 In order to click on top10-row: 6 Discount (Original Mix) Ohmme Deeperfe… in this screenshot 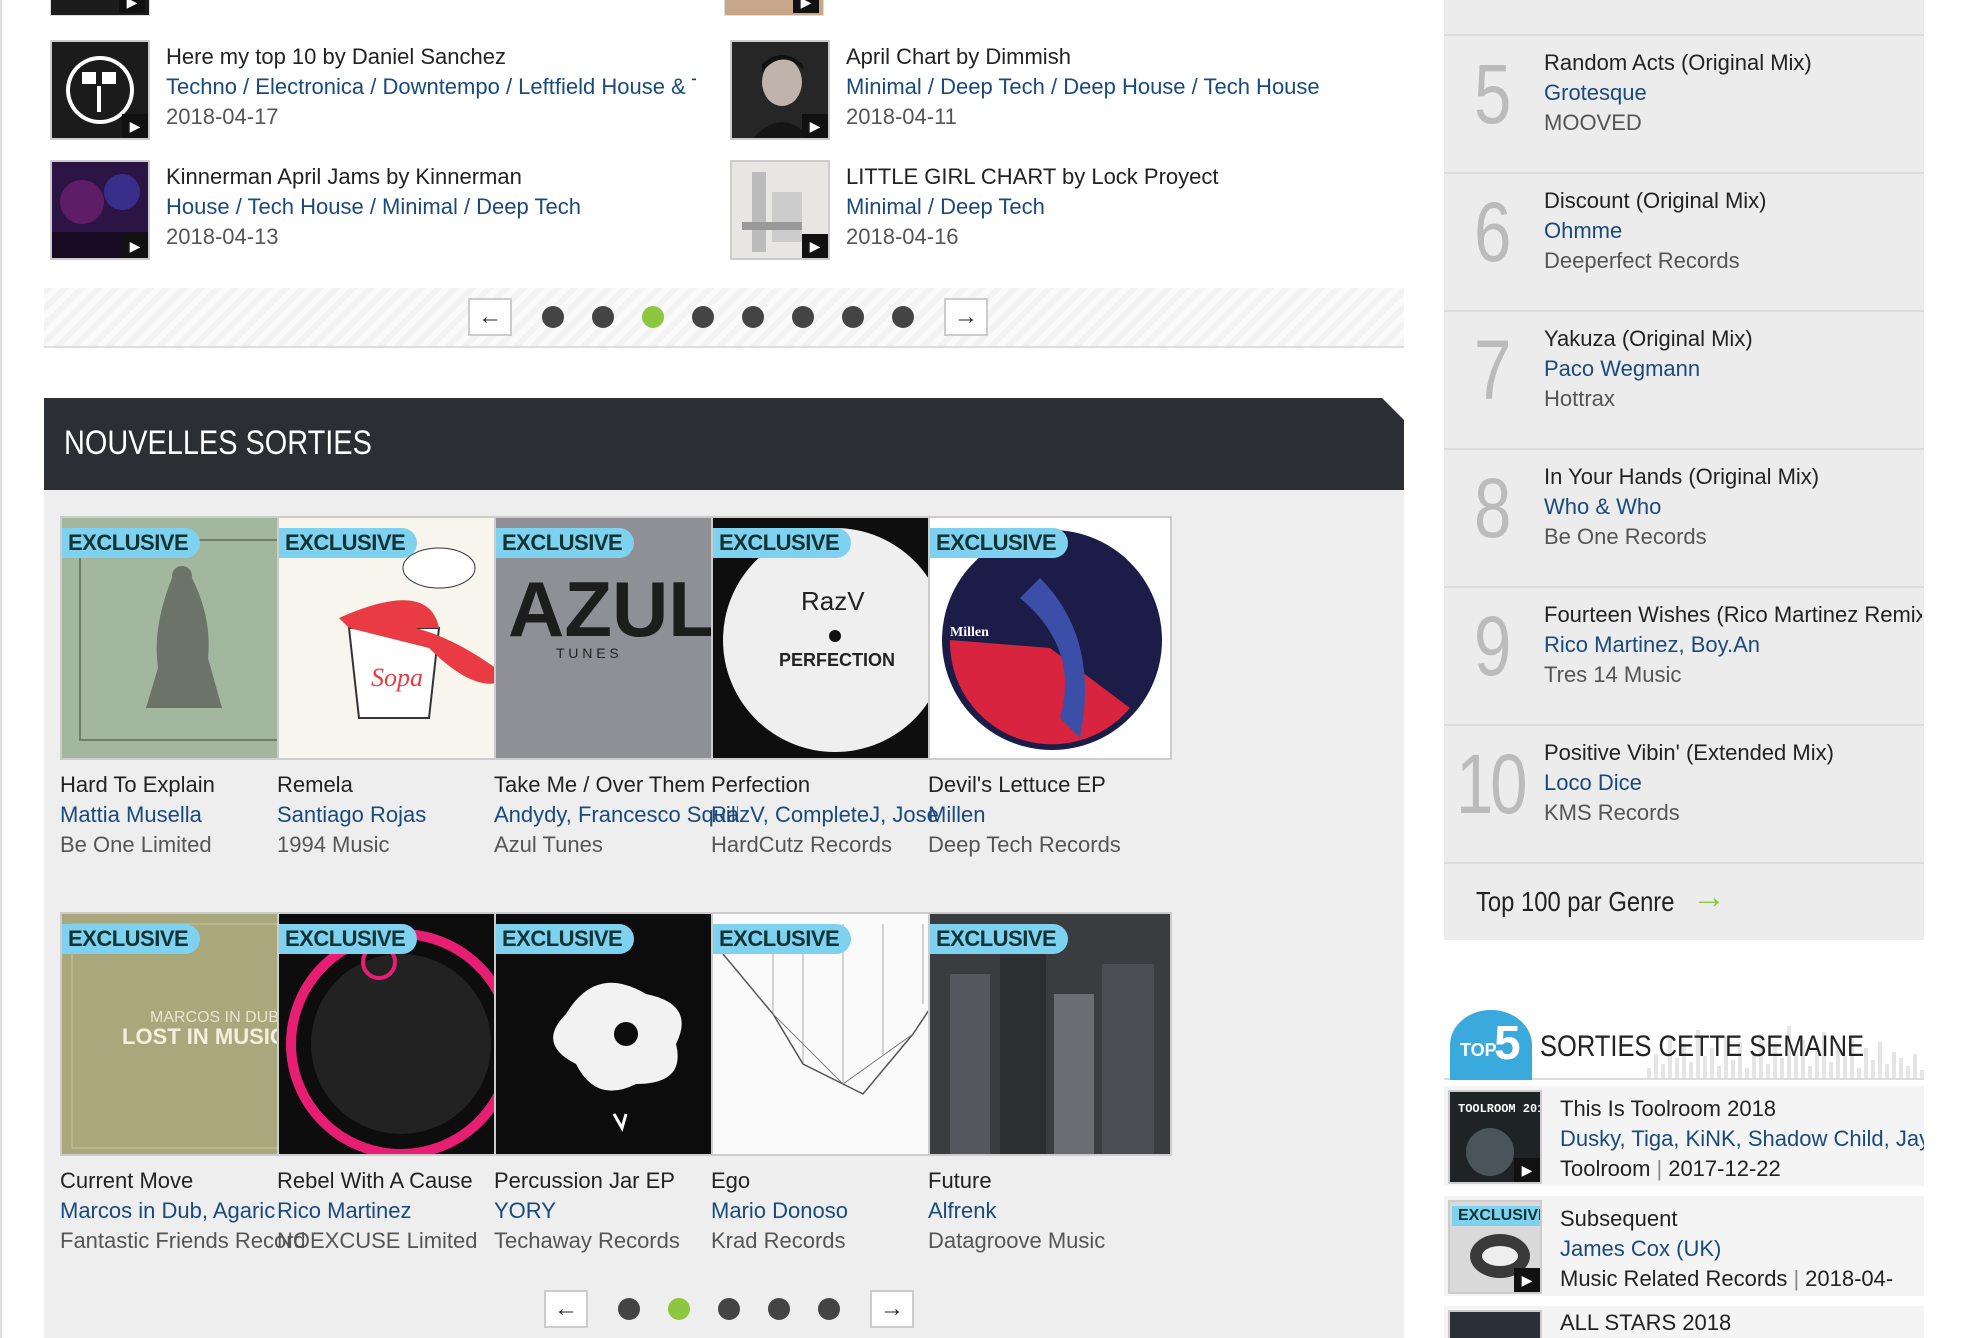, I will do `click(1684, 241)`.